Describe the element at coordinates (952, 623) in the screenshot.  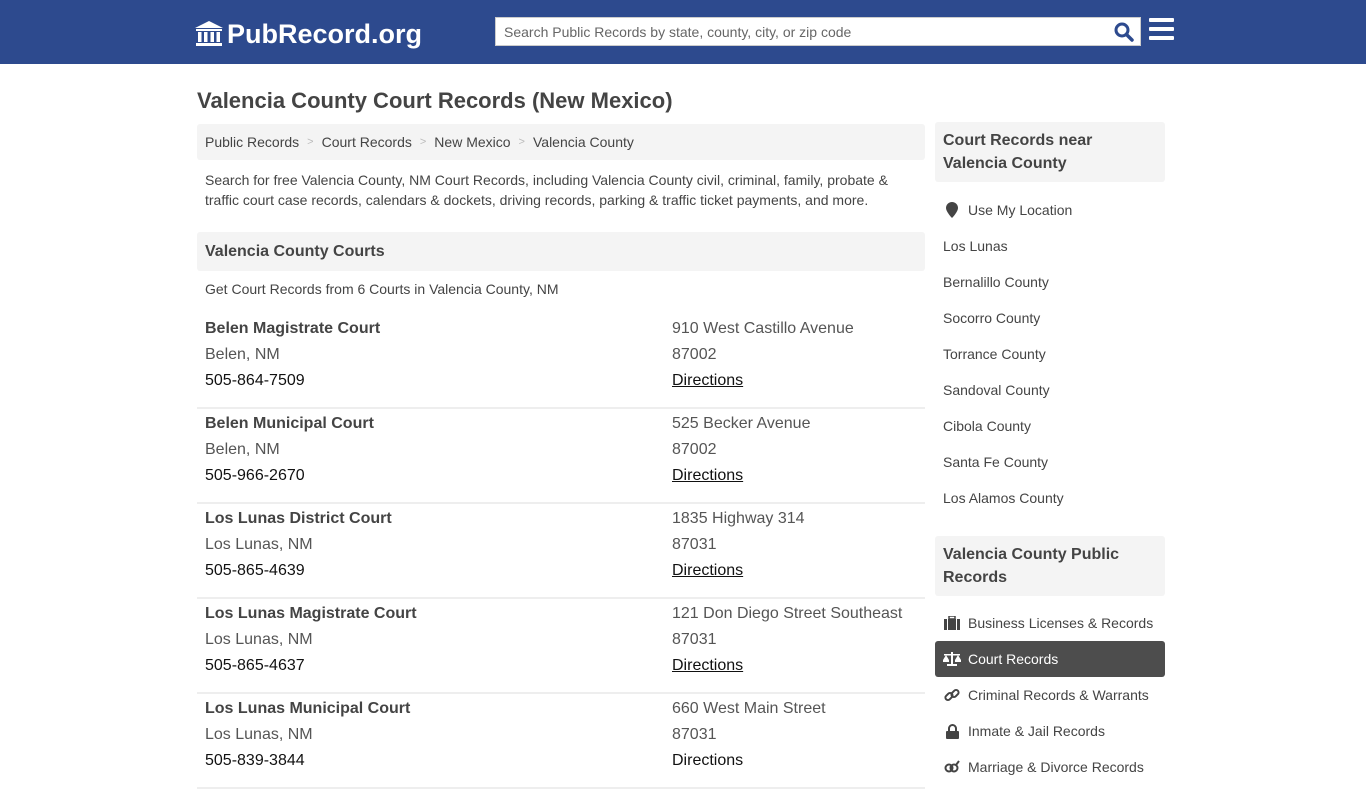
I see `briefcase-icon` at that location.